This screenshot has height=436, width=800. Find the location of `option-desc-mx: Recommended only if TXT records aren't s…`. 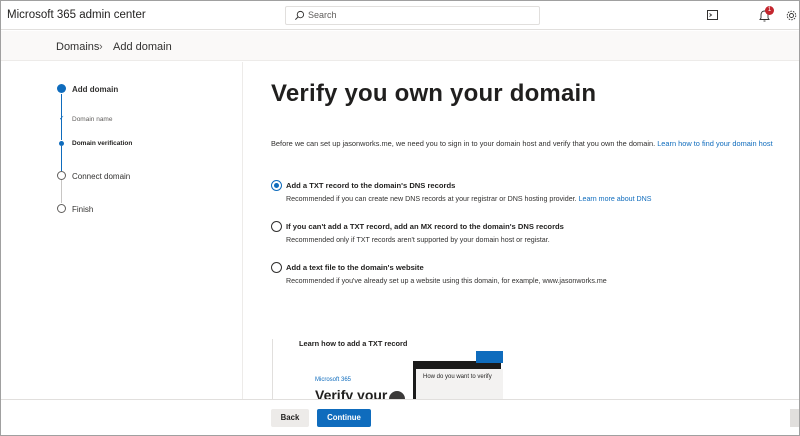

option-desc-mx: Recommended only if TXT records aren't s… is located at coordinates (418, 240).